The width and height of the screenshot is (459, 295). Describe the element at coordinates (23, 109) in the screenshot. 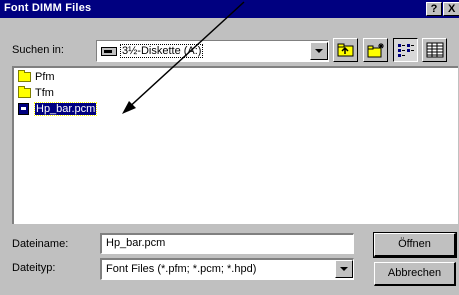

I see `file-icon` at that location.